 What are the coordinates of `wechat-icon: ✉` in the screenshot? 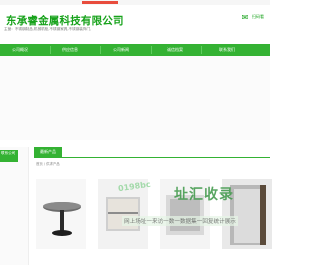 It's located at (245, 17).